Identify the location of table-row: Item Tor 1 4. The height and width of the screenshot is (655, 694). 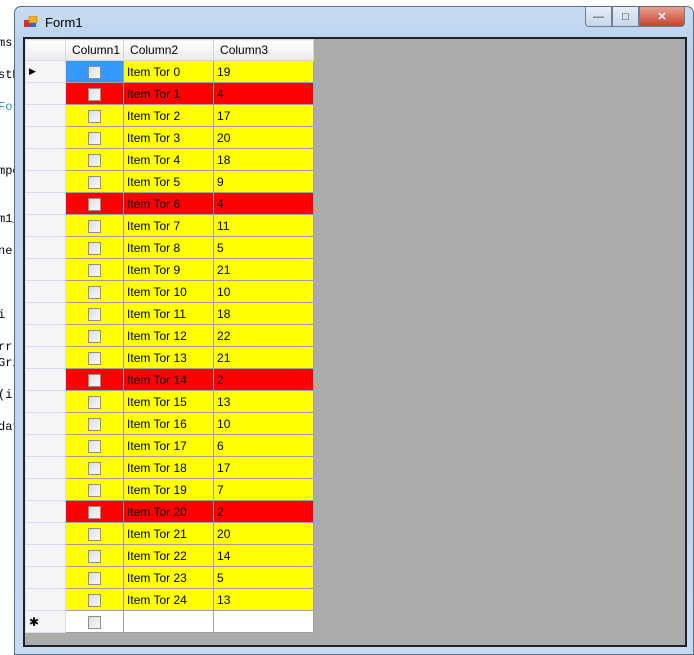
(170, 93).